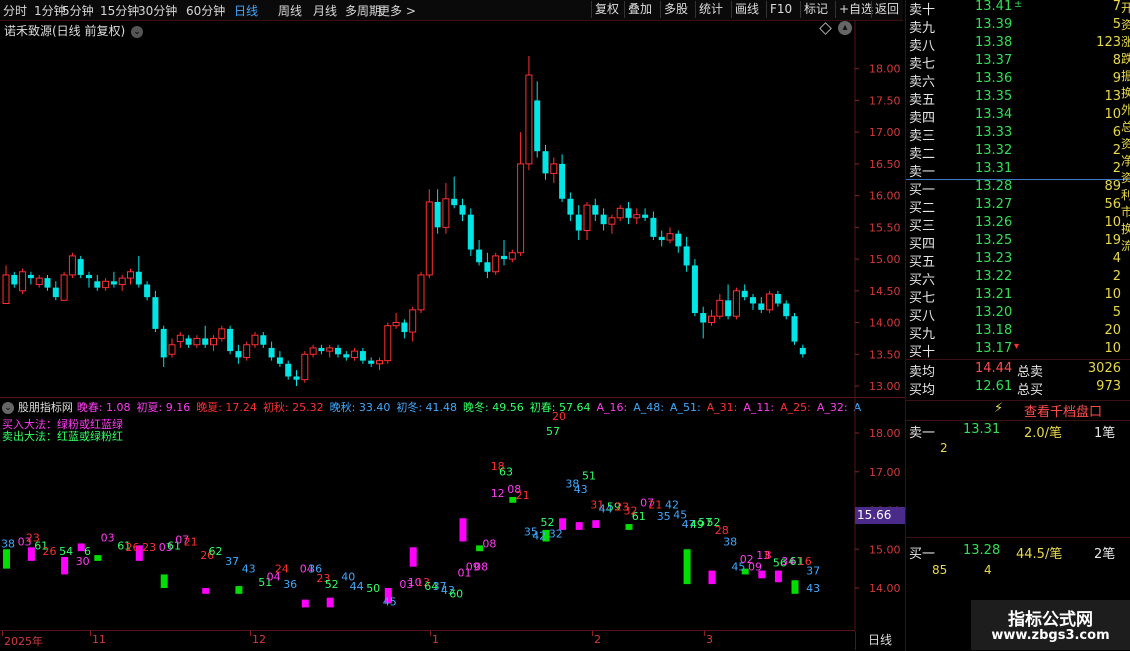 This screenshot has height=651, width=1130. What do you see at coordinates (1018, 9) in the screenshot?
I see `ask-row: 卖十 13.41 ±7` at bounding box center [1018, 9].